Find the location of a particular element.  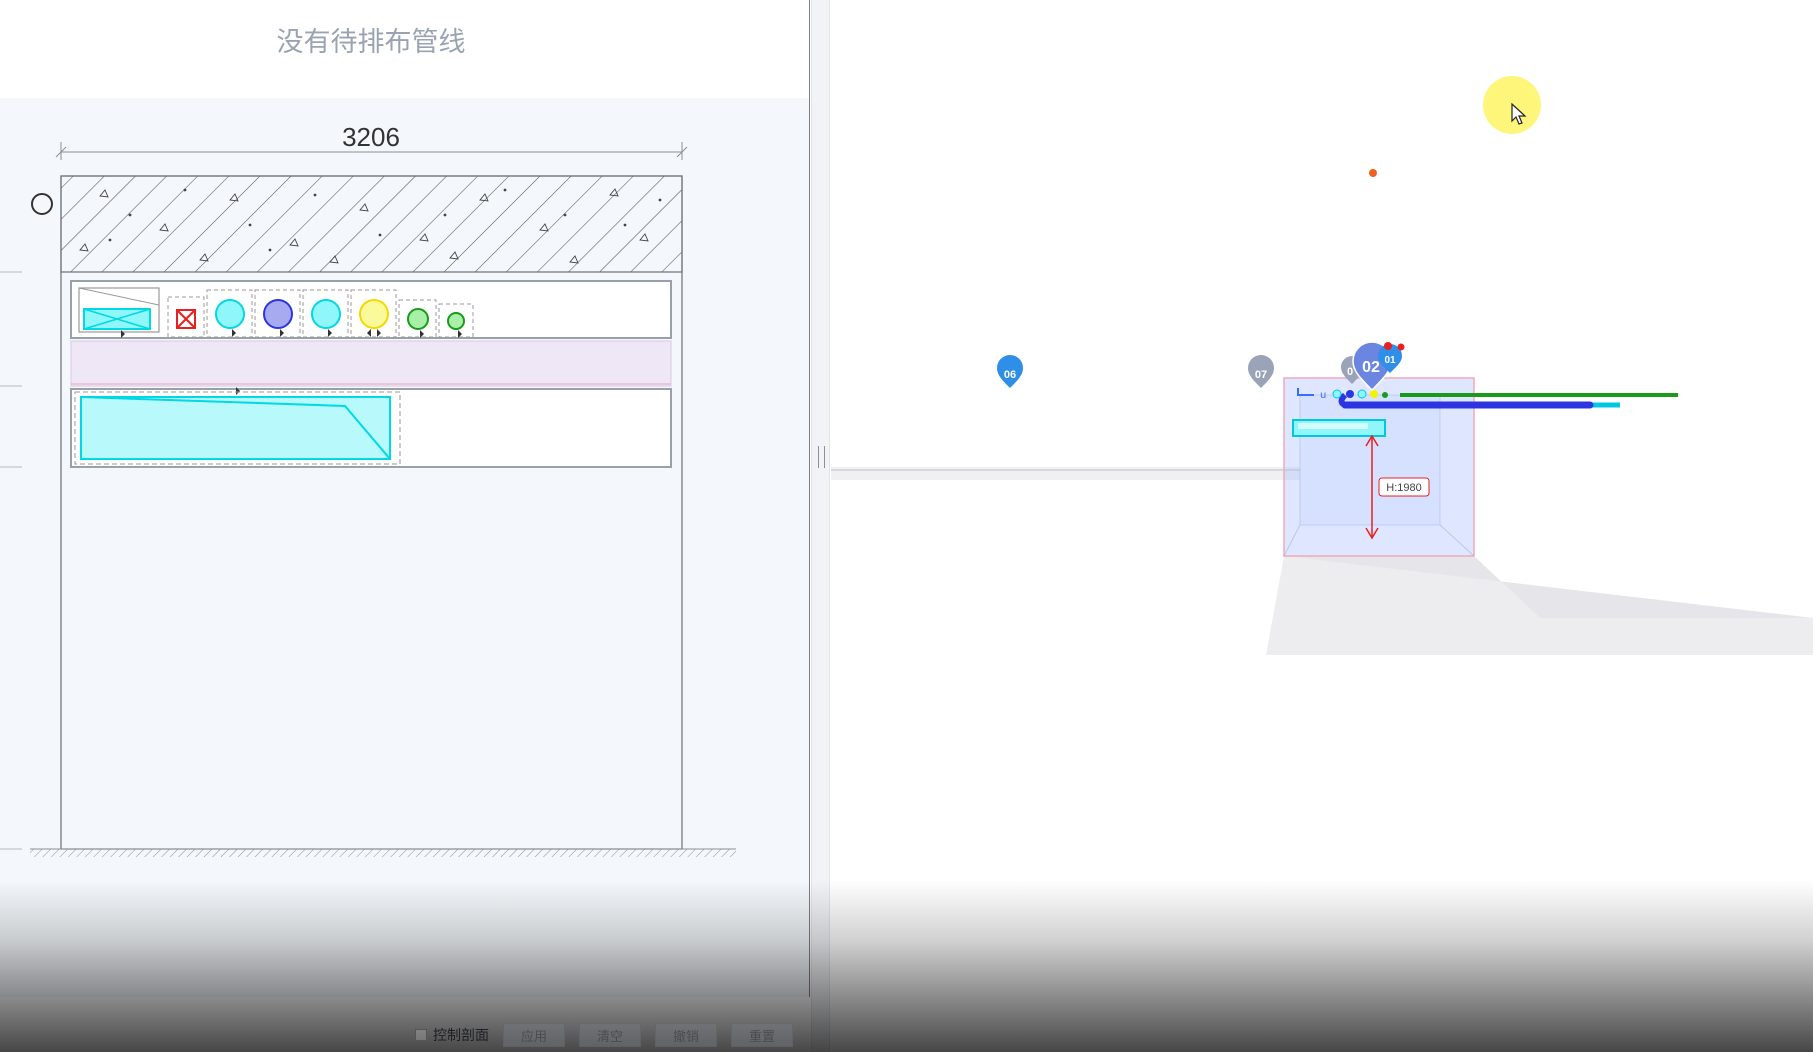

svg-text: 06 is located at coordinates (1010, 375).